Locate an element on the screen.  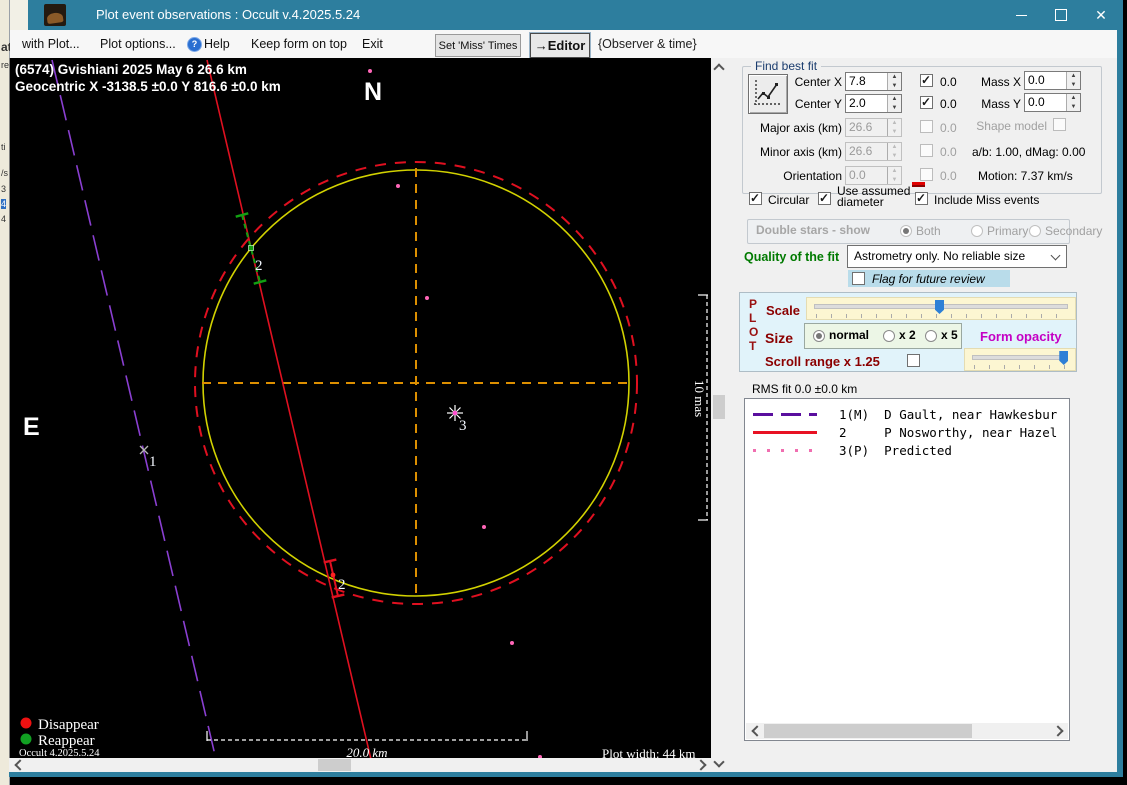
center-y-spinner: 2.0 ▲ ▼ is located at coordinates (873, 103).